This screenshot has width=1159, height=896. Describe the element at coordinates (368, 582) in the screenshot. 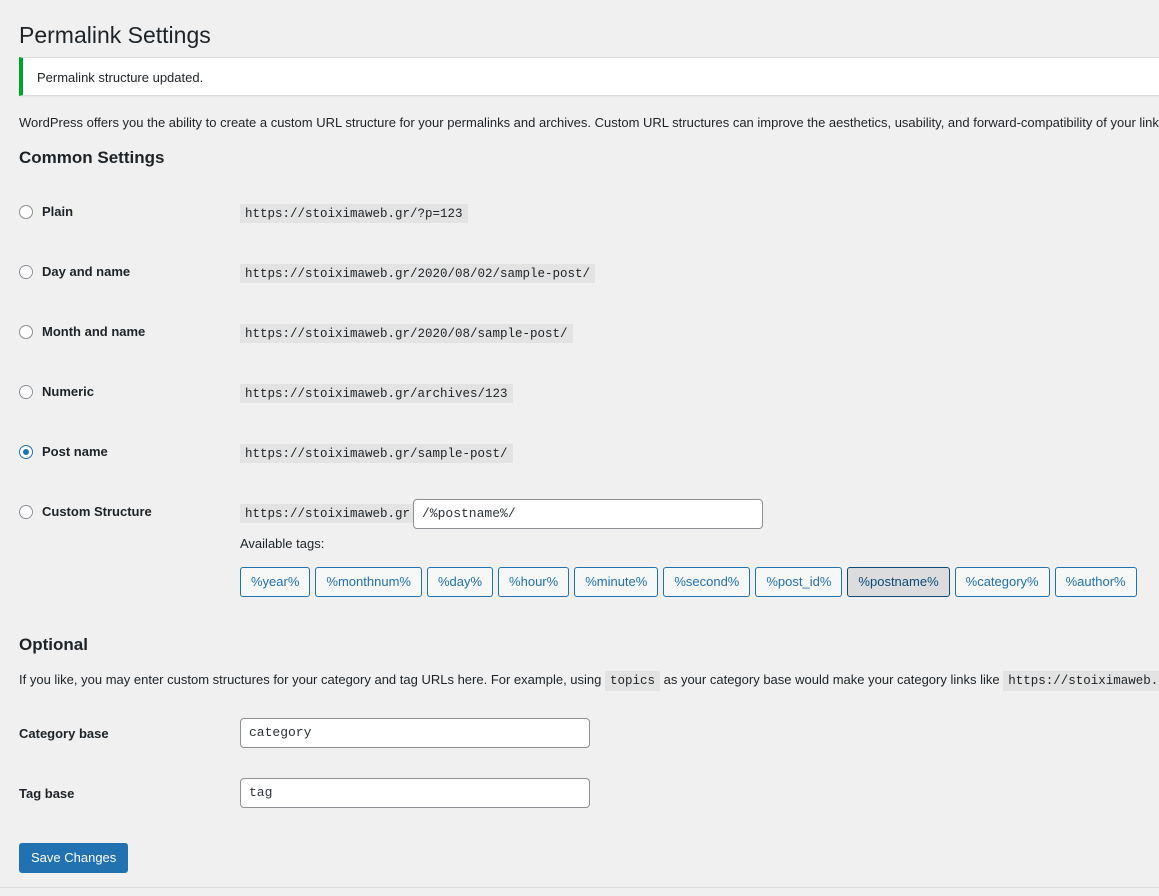

I see `tag-button-monthnum: %monthnum%` at that location.